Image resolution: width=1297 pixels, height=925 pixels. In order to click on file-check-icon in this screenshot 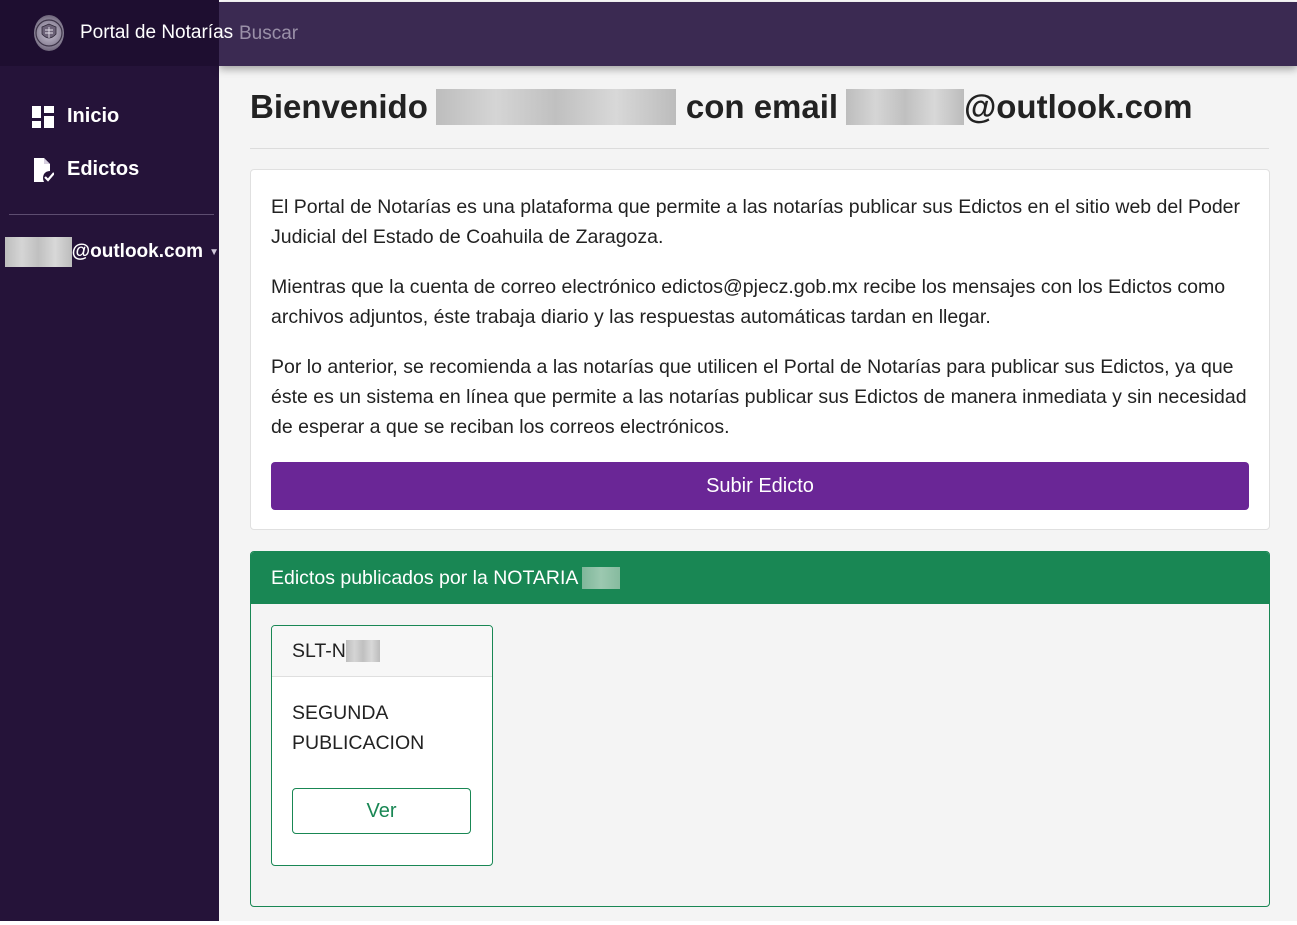, I will do `click(43, 169)`.